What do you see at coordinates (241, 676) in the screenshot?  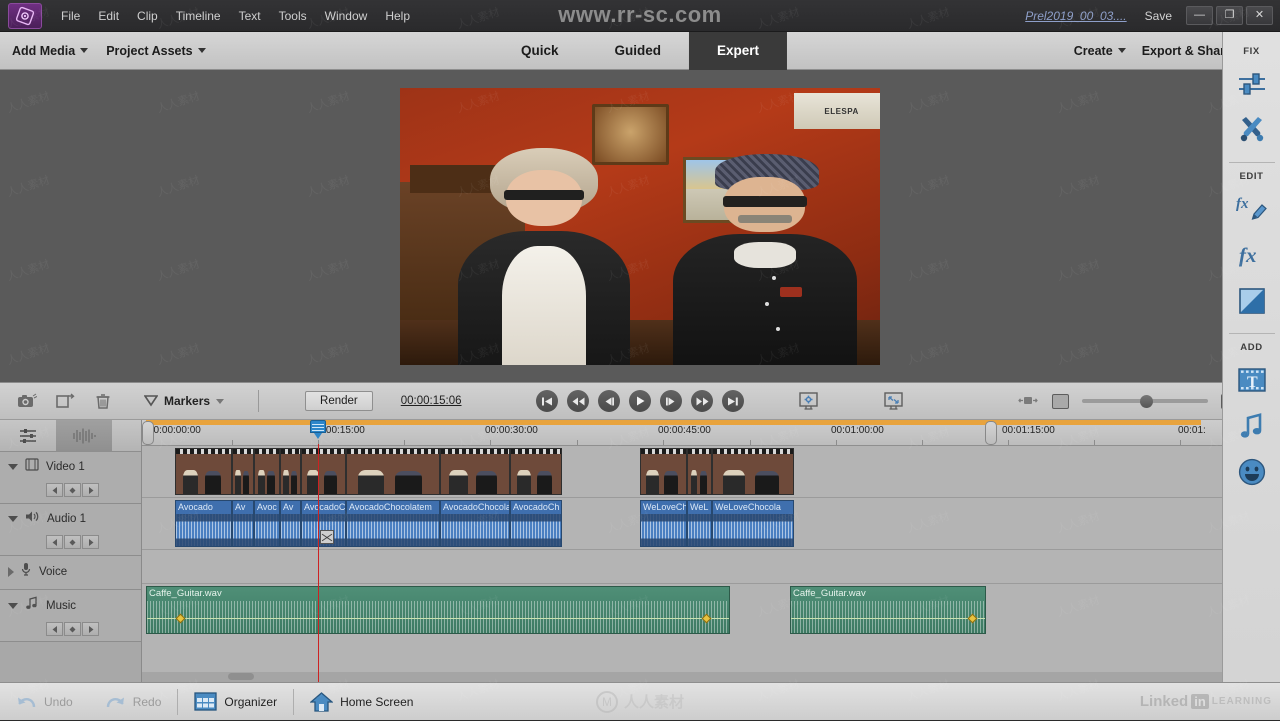 I see `scrollbar-thumb` at bounding box center [241, 676].